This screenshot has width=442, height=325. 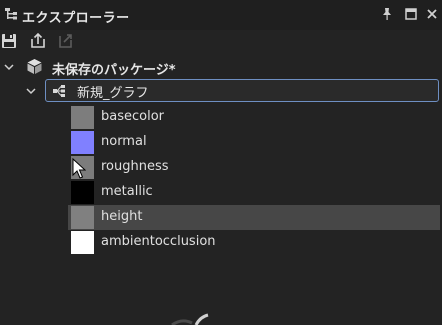 I want to click on graph-chevron-area, so click(x=22, y=90).